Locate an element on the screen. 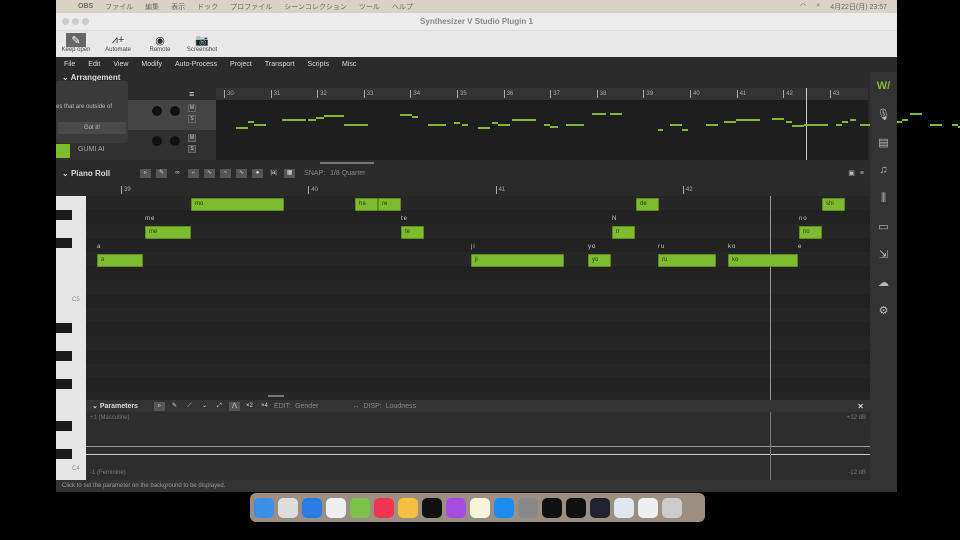  playhead is located at coordinates (770, 298).